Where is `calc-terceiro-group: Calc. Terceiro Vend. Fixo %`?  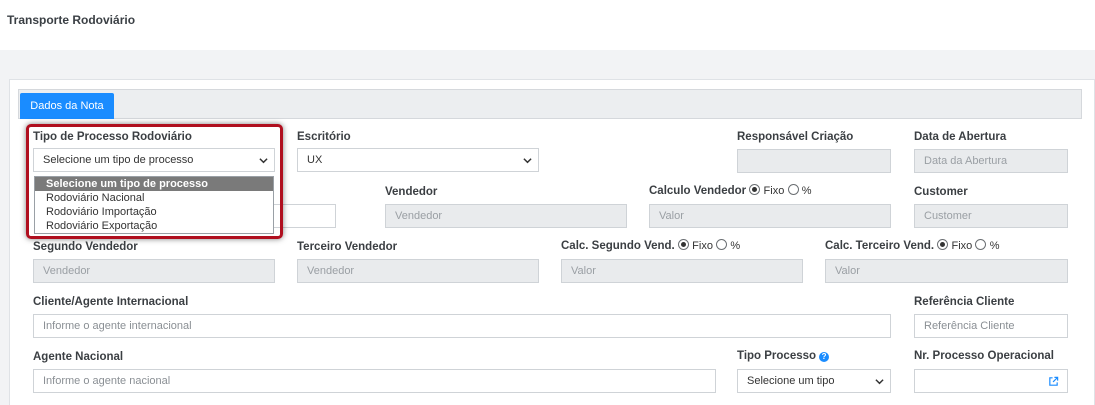
calc-terceiro-group: Calc. Terceiro Vend. Fixo % is located at coordinates (912, 245).